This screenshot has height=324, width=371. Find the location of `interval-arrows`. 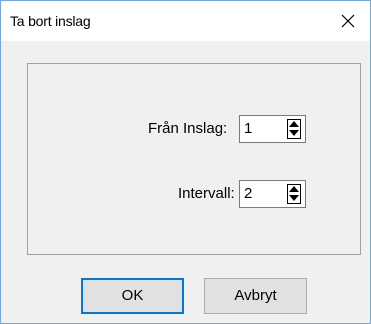

interval-arrows is located at coordinates (294, 194).